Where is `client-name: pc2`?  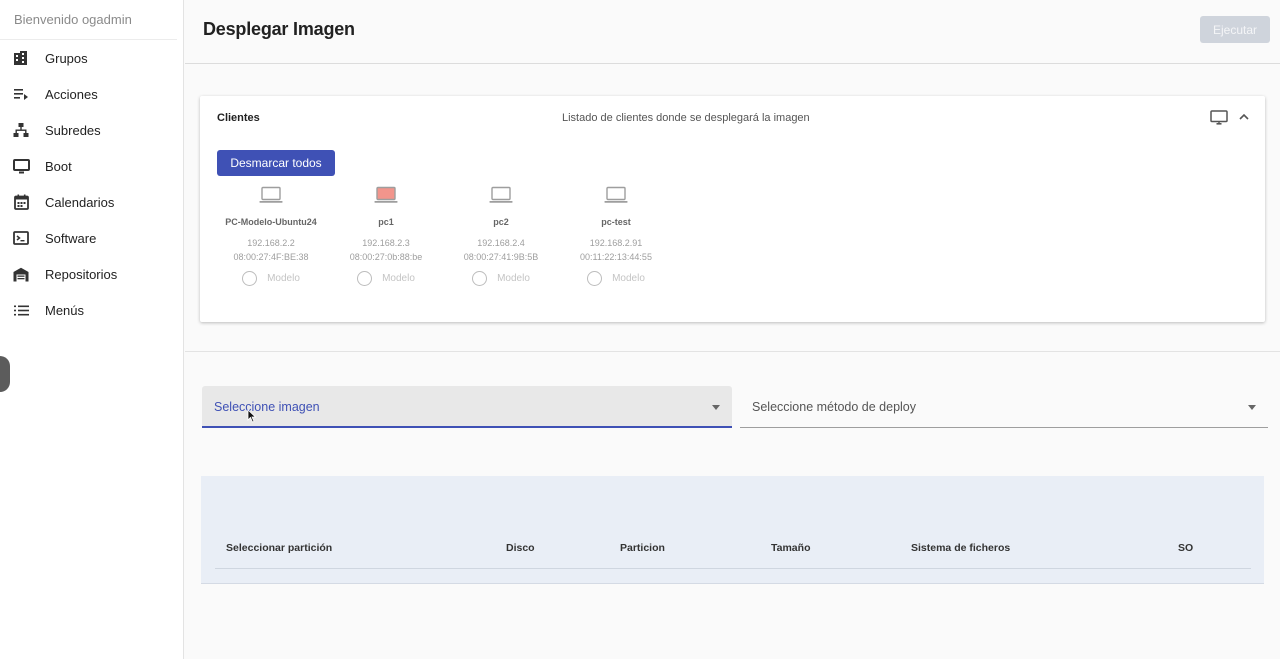
client-name: pc2 is located at coordinates (501, 222).